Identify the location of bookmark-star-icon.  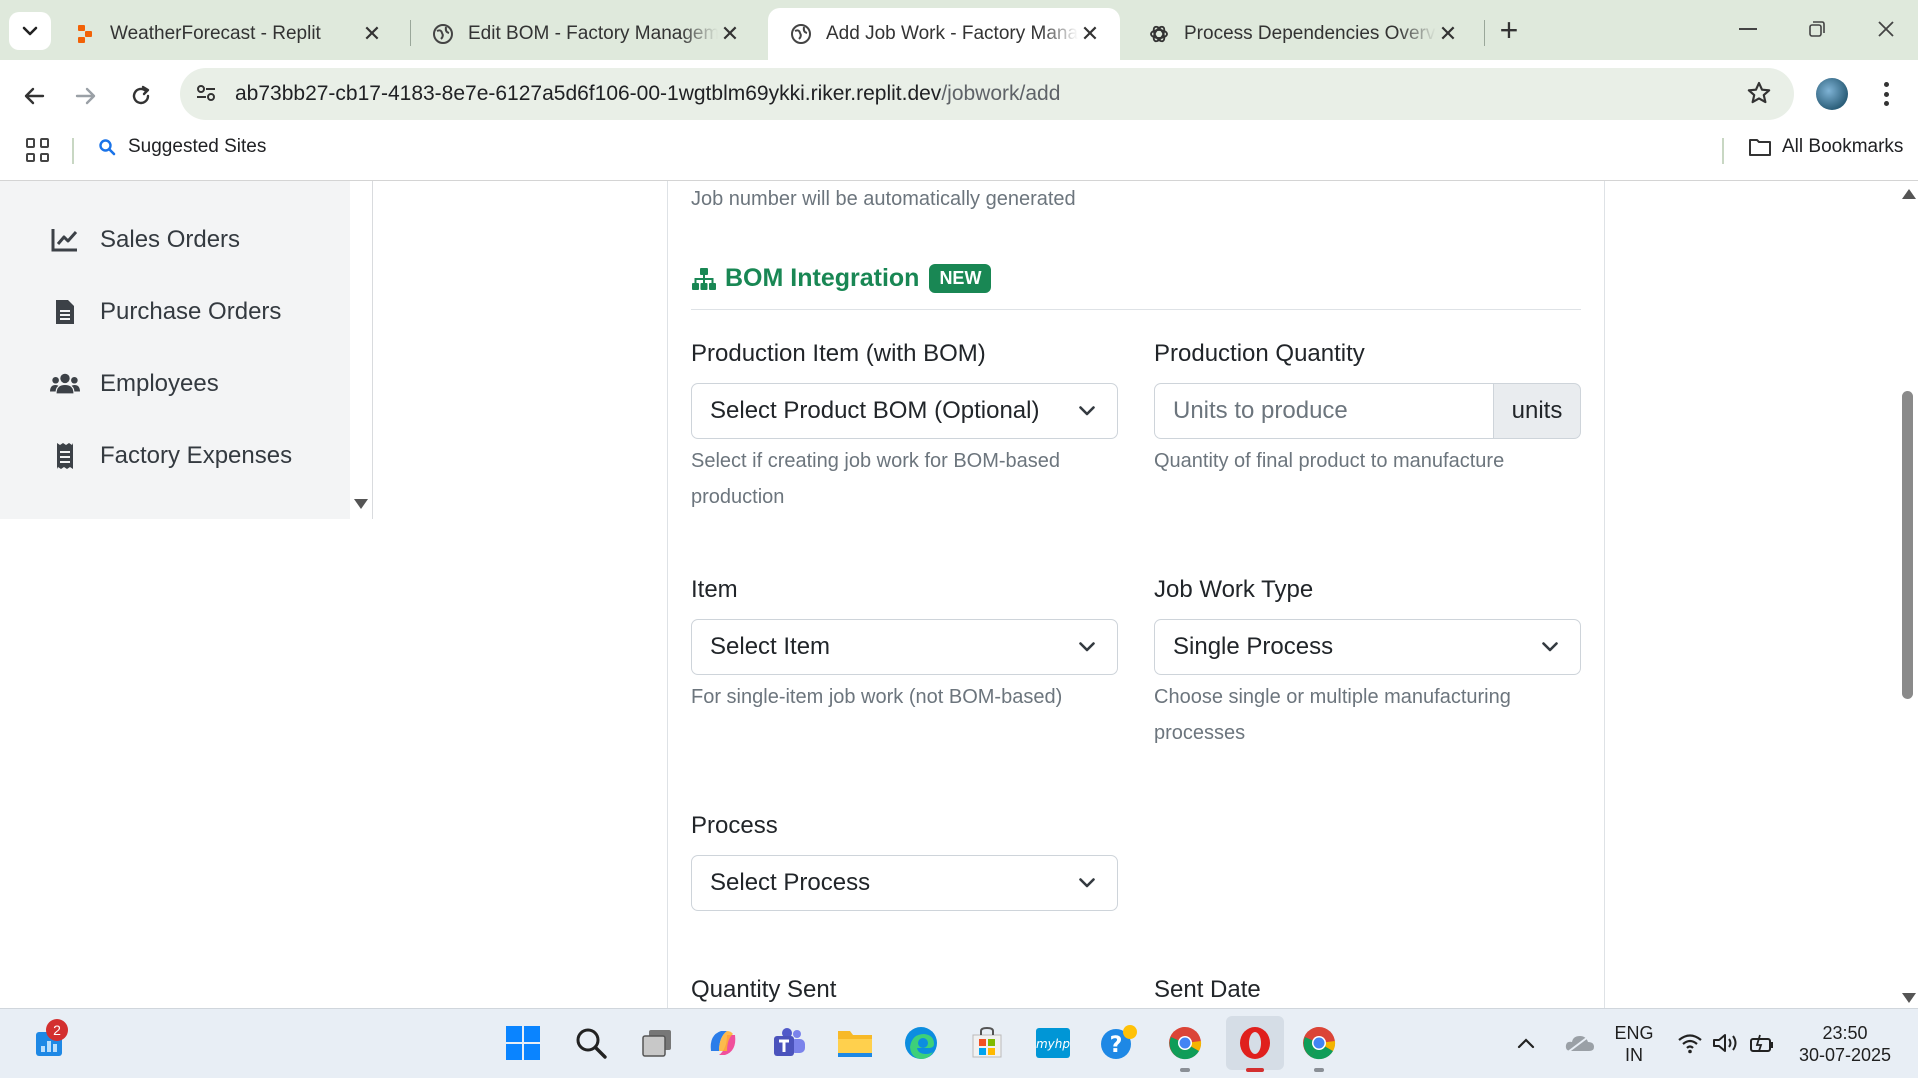
(1759, 93).